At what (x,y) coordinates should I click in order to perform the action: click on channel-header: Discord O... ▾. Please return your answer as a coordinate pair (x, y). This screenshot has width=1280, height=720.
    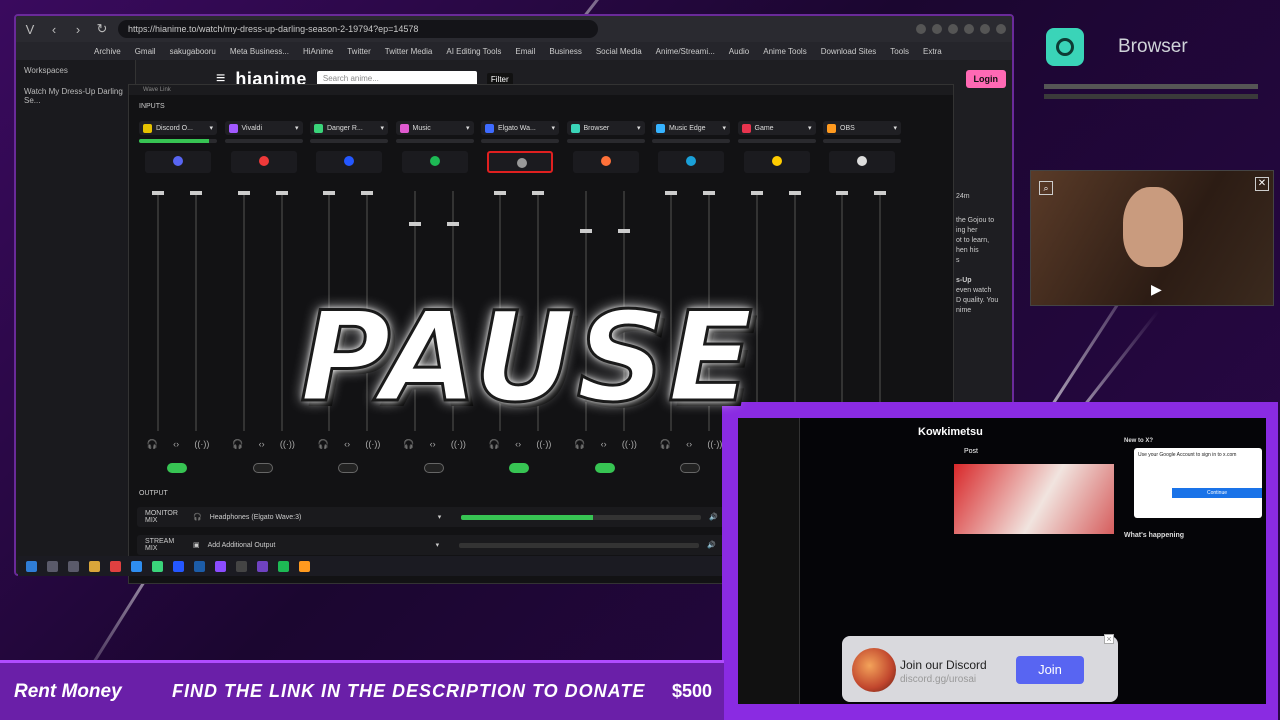
    Looking at the image, I should click on (178, 128).